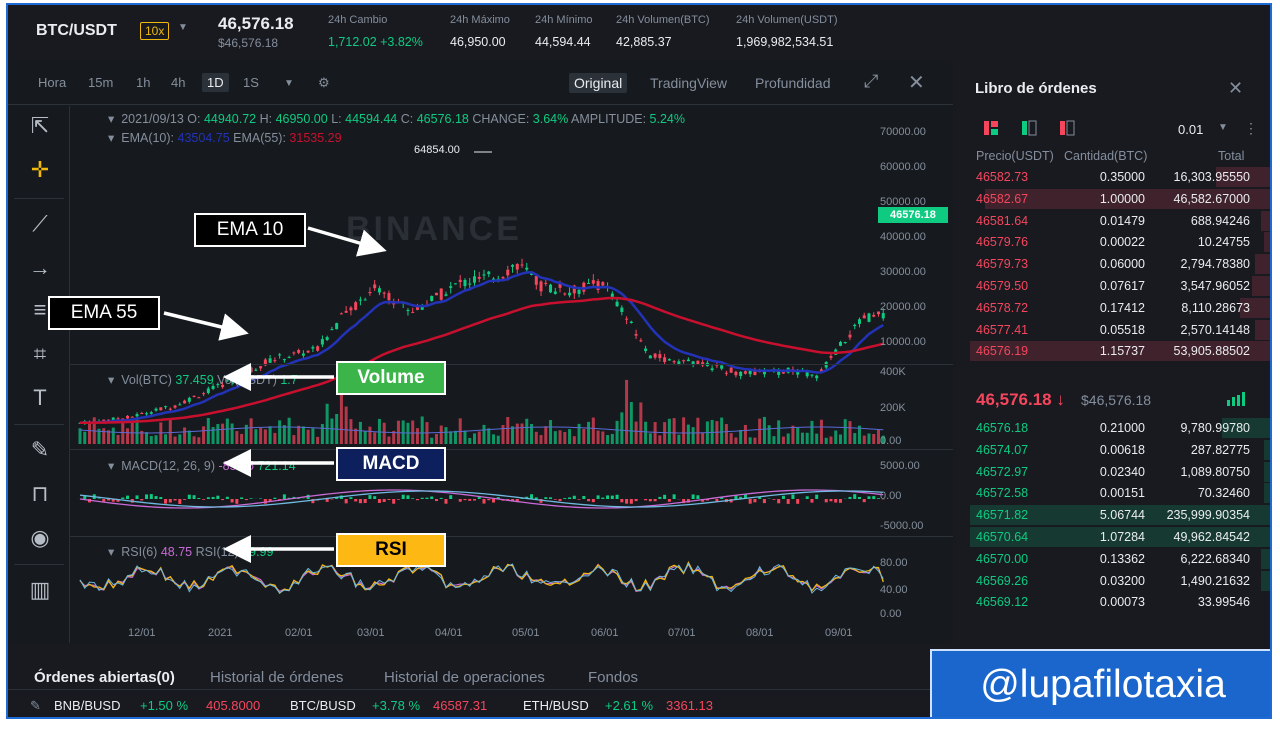 This screenshot has width=1280, height=744. I want to click on book-asks-icon, so click(1067, 128).